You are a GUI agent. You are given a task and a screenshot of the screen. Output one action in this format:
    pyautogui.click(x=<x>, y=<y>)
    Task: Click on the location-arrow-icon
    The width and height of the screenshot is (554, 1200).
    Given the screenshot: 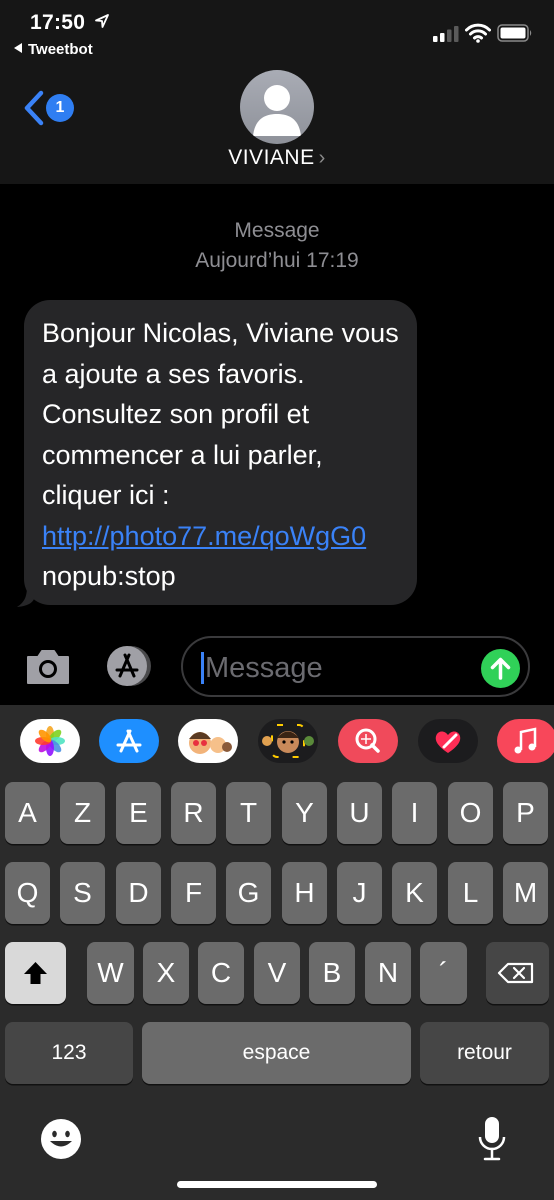 What is the action you would take?
    pyautogui.click(x=102, y=21)
    